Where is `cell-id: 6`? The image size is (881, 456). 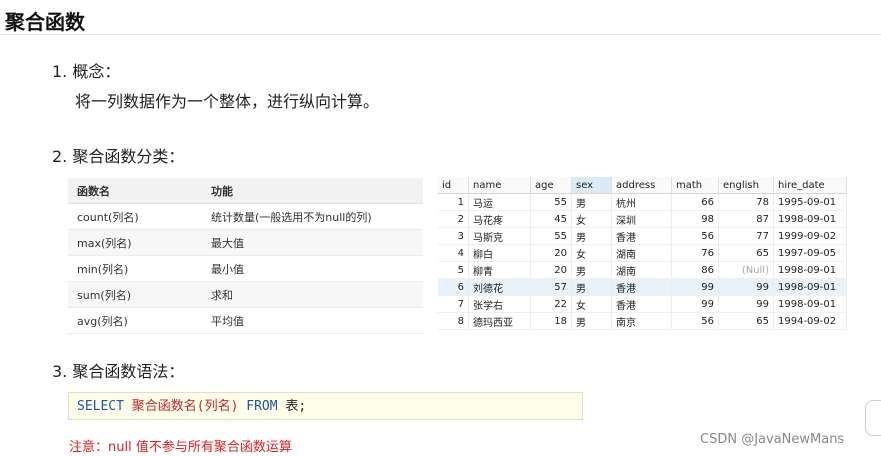 cell-id: 6 is located at coordinates (453, 287).